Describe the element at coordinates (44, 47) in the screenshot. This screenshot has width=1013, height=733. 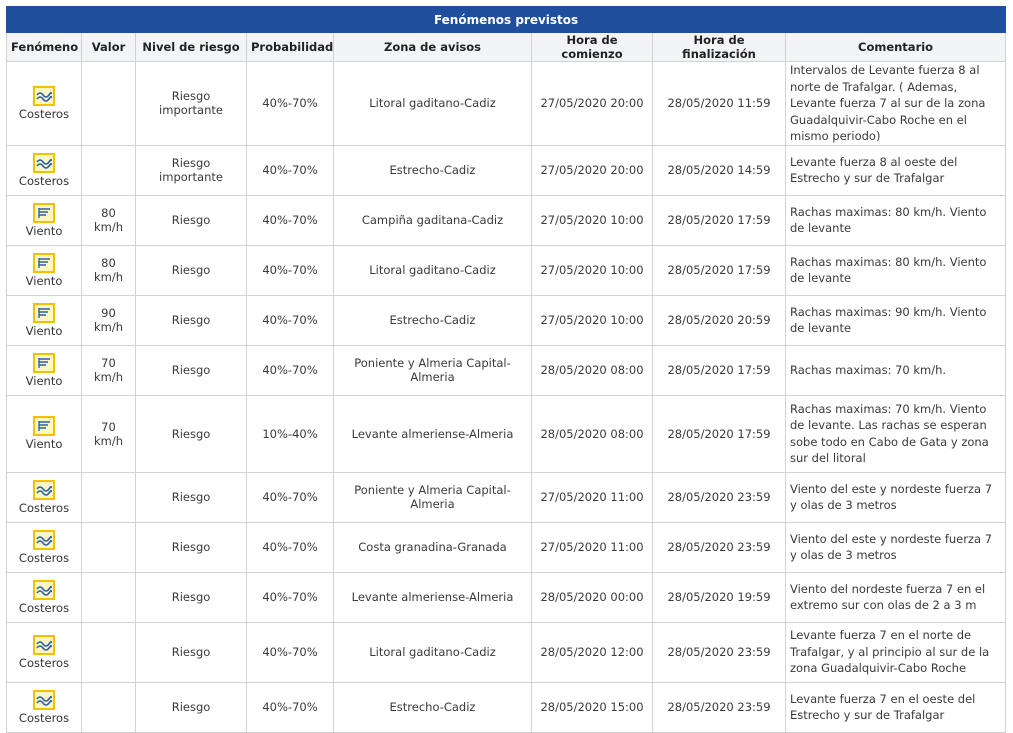
I see `col-header-fenomeno: Fenómeno` at that location.